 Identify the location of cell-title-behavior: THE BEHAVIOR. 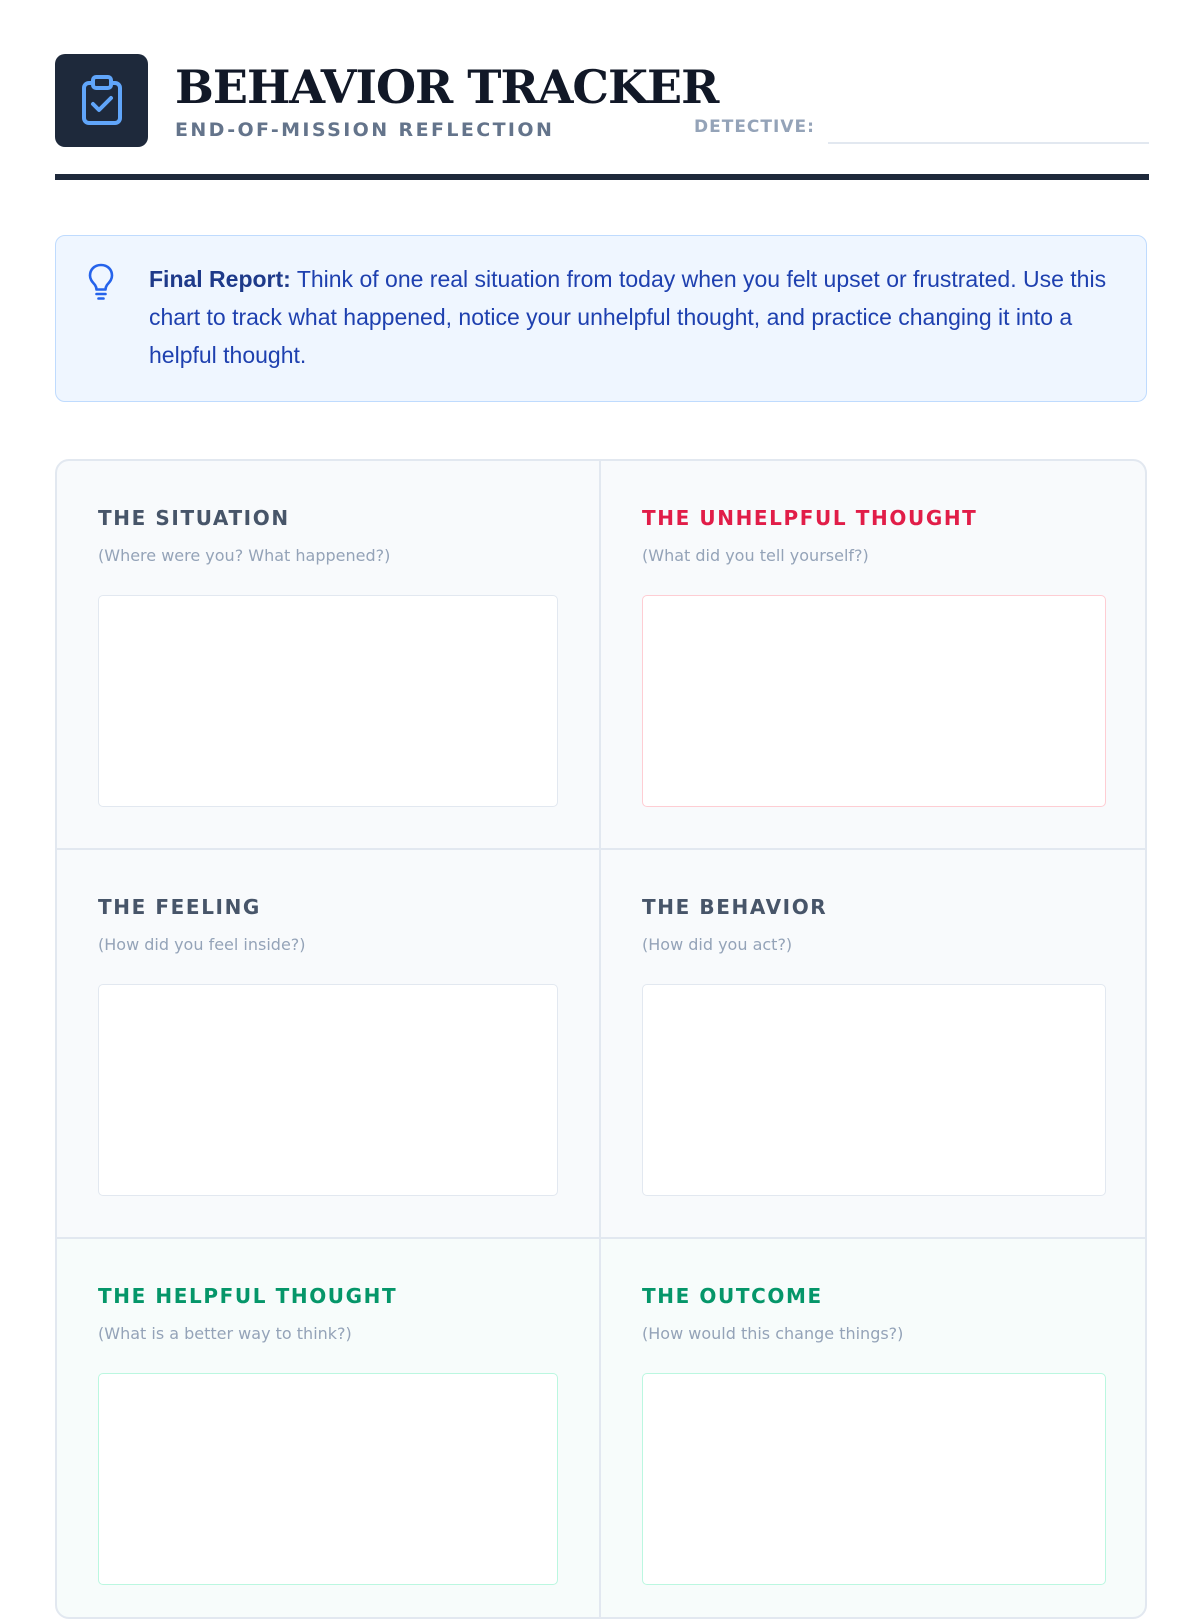
(735, 907).